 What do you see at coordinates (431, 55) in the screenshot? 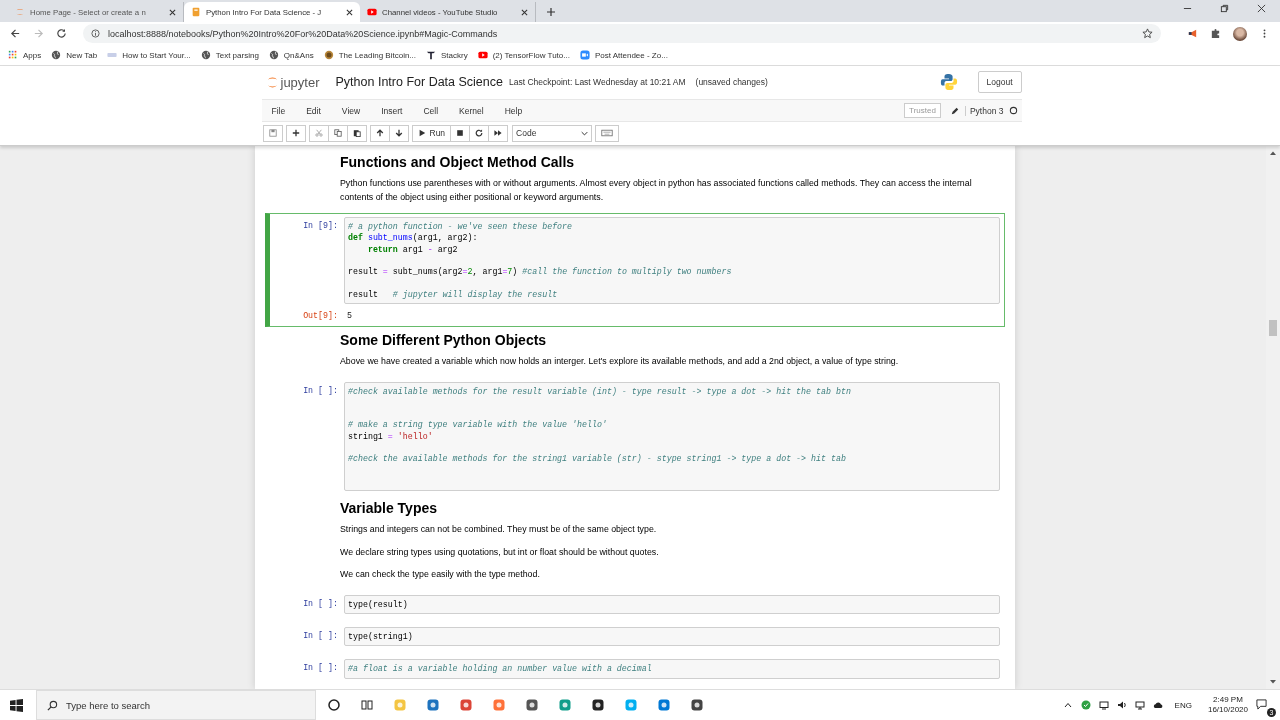
I see `stack-logo-icon` at bounding box center [431, 55].